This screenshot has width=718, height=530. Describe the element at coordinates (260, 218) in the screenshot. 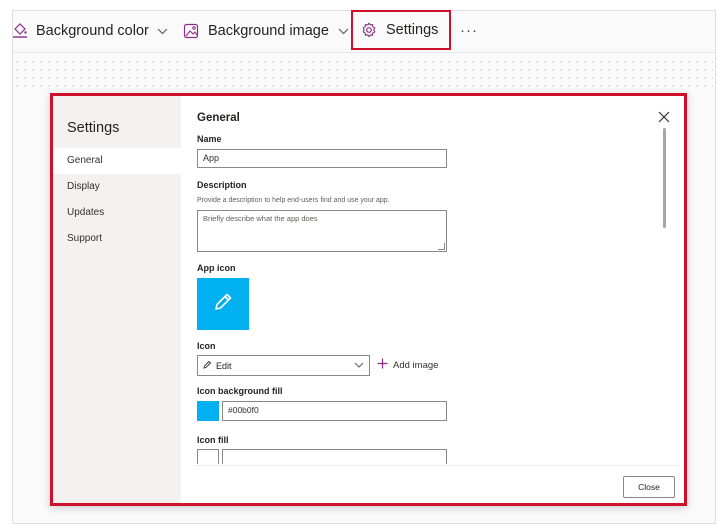

I see `description-placeholder: Briefly describe what the app does` at that location.